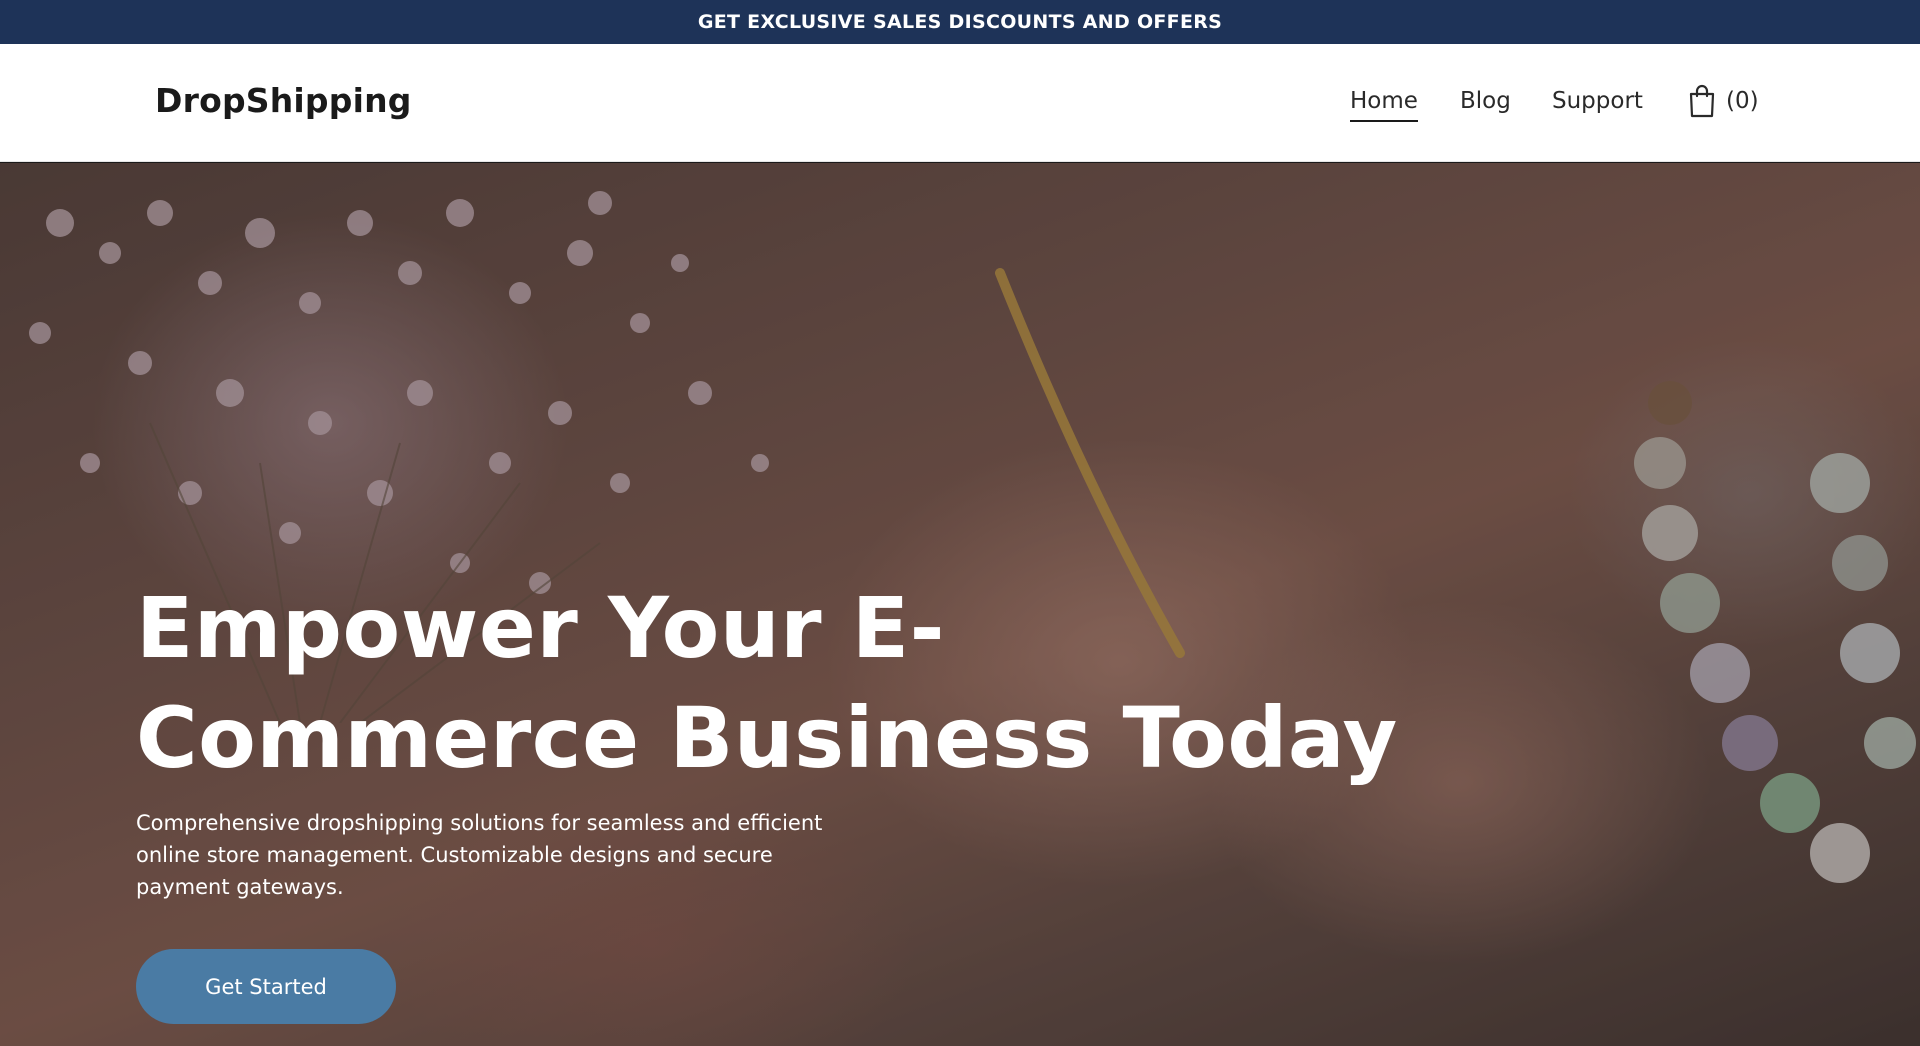  I want to click on announcement-text: GET EXCLUSIVE SALES DISCOUNTS AND OFFERS, so click(960, 22).